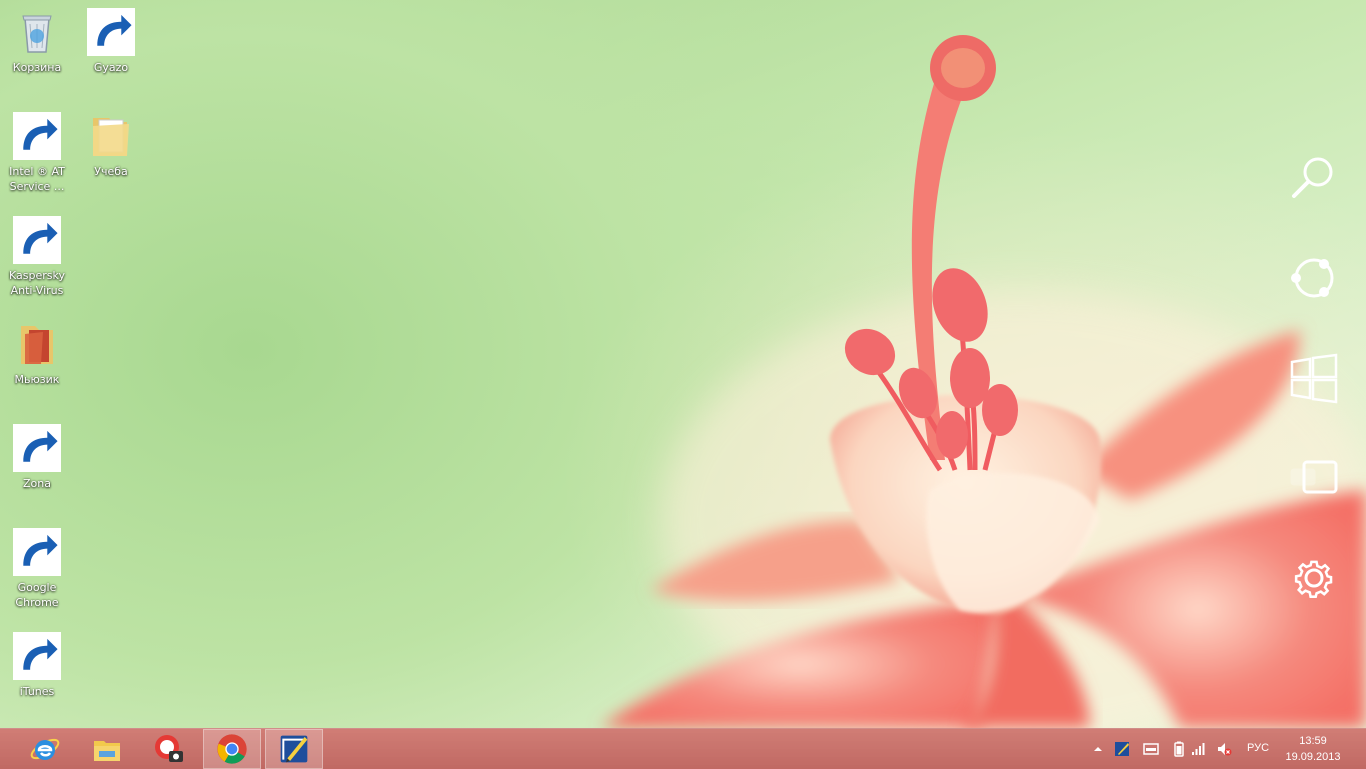 This screenshot has height=769, width=1366. I want to click on search-icon, so click(1312, 177).